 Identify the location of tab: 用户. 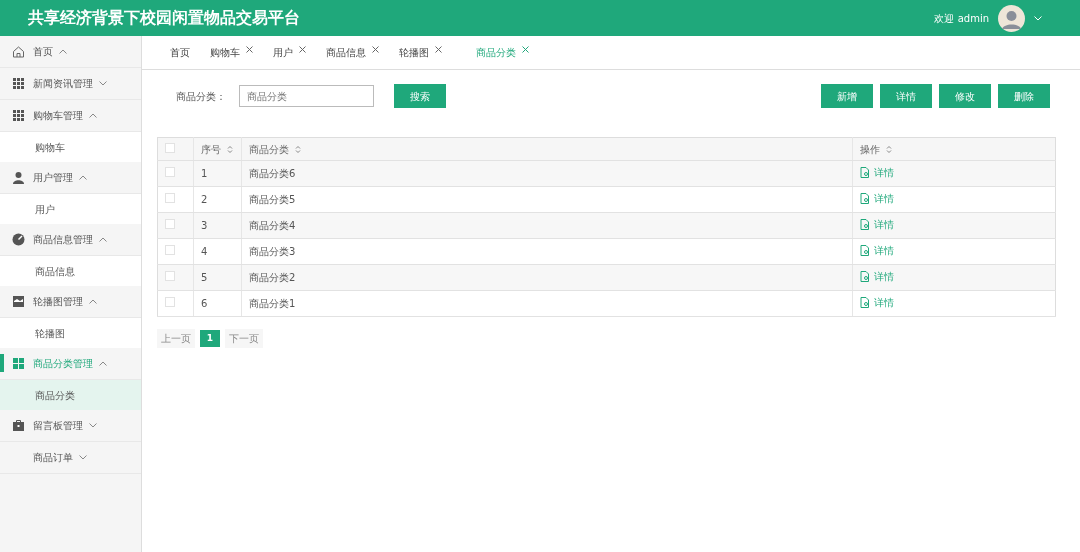
(289, 52).